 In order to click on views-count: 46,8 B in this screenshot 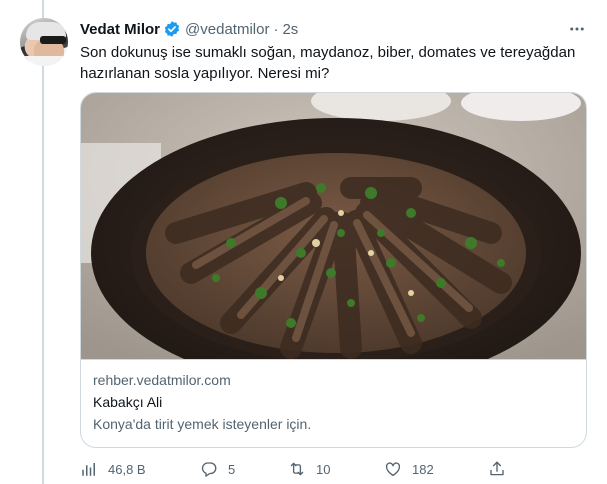, I will do `click(127, 469)`.